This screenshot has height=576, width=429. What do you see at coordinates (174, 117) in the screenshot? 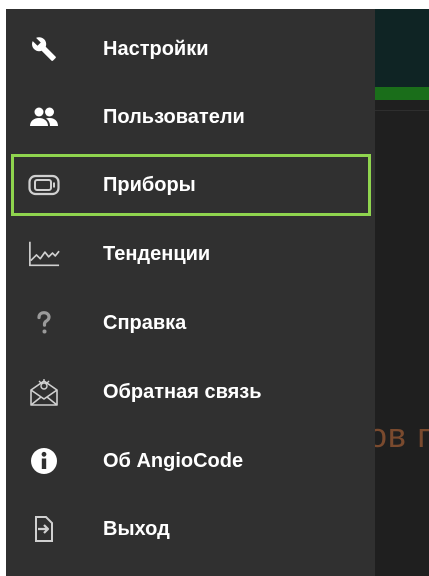
I see `menu-item-label: Пользователи` at bounding box center [174, 117].